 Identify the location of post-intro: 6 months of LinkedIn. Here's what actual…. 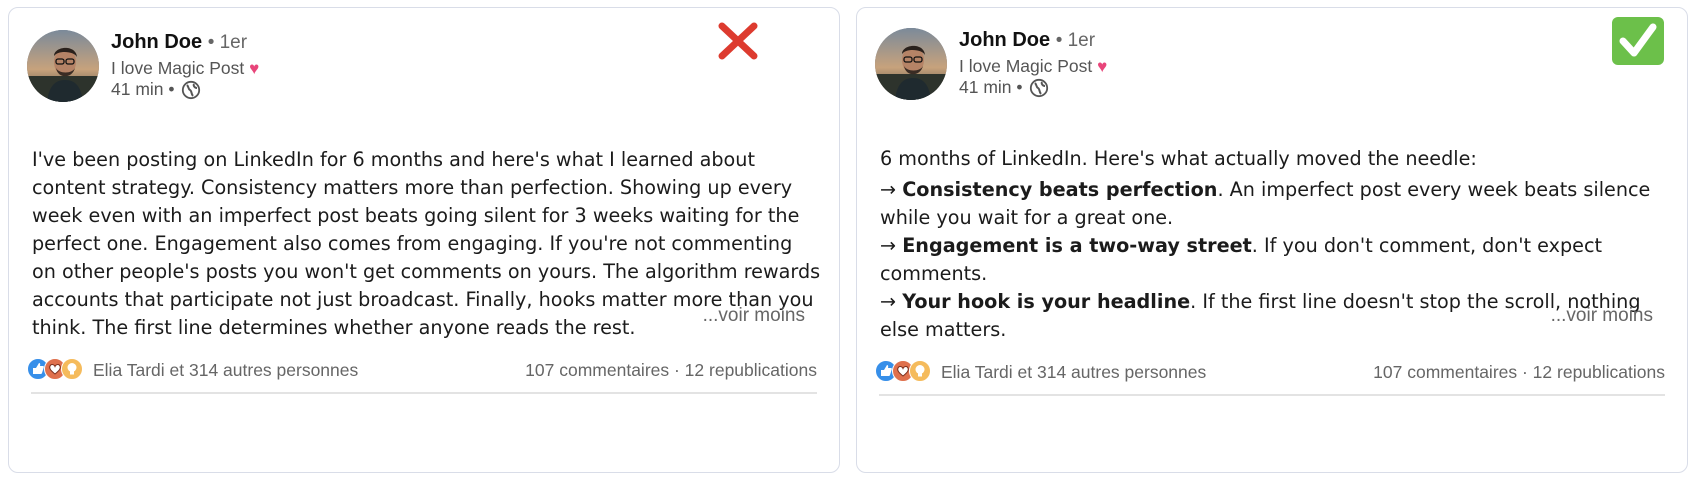
(1178, 158).